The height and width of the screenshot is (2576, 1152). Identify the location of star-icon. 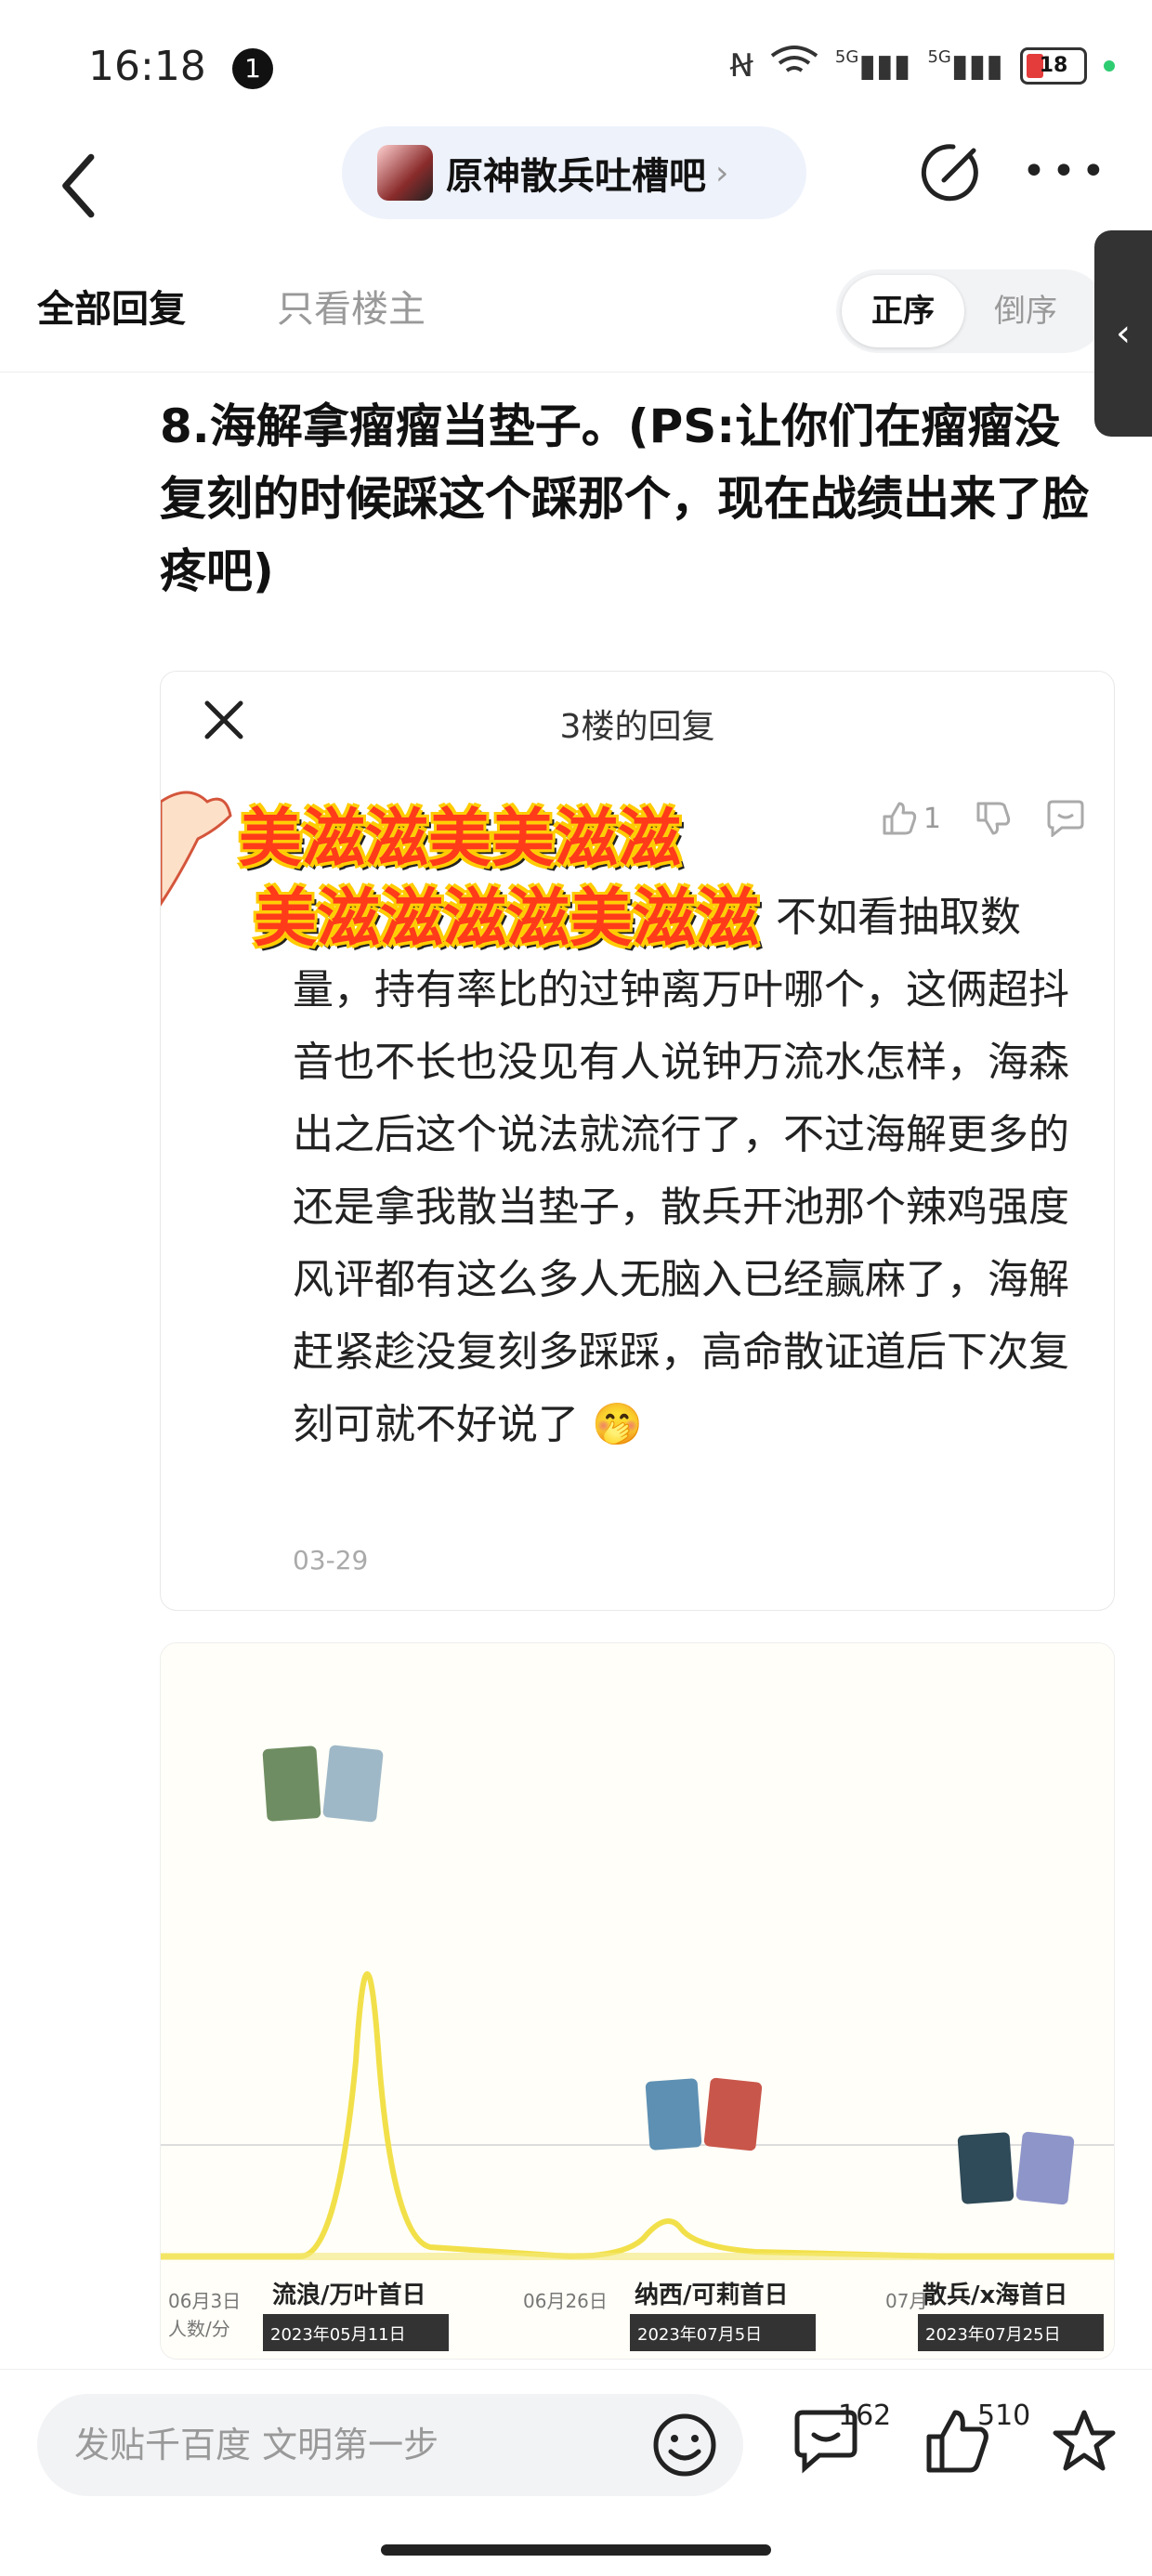
(1084, 2441).